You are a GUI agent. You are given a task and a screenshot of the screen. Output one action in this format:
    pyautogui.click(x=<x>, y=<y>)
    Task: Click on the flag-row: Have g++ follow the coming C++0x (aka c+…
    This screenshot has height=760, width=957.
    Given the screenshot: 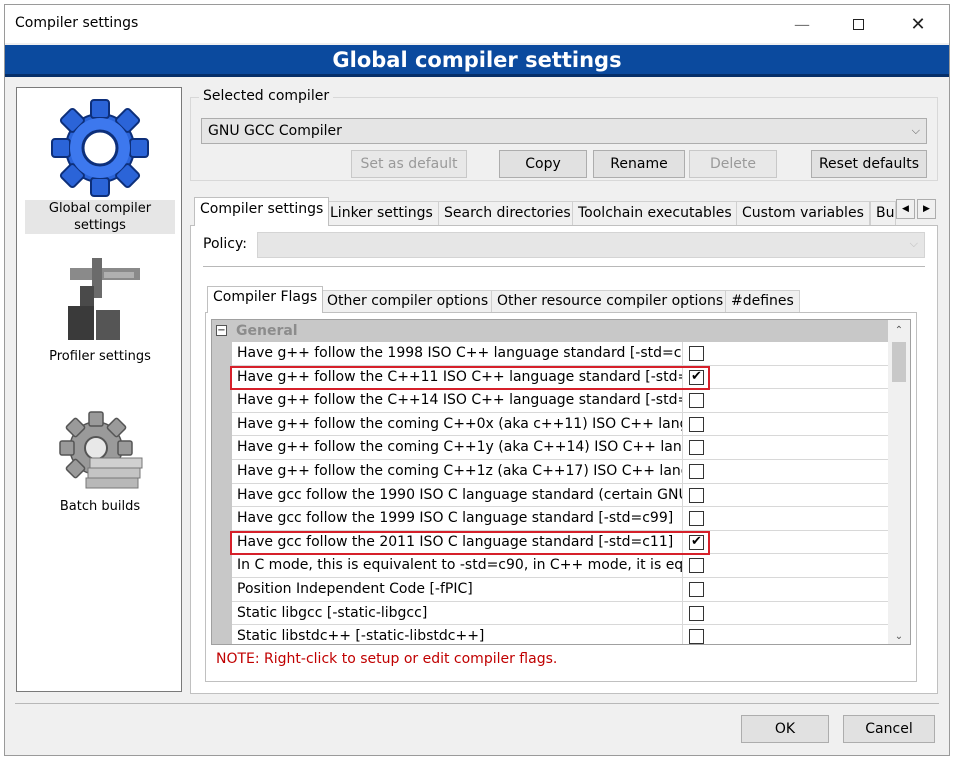 What is the action you would take?
    pyautogui.click(x=560, y=424)
    